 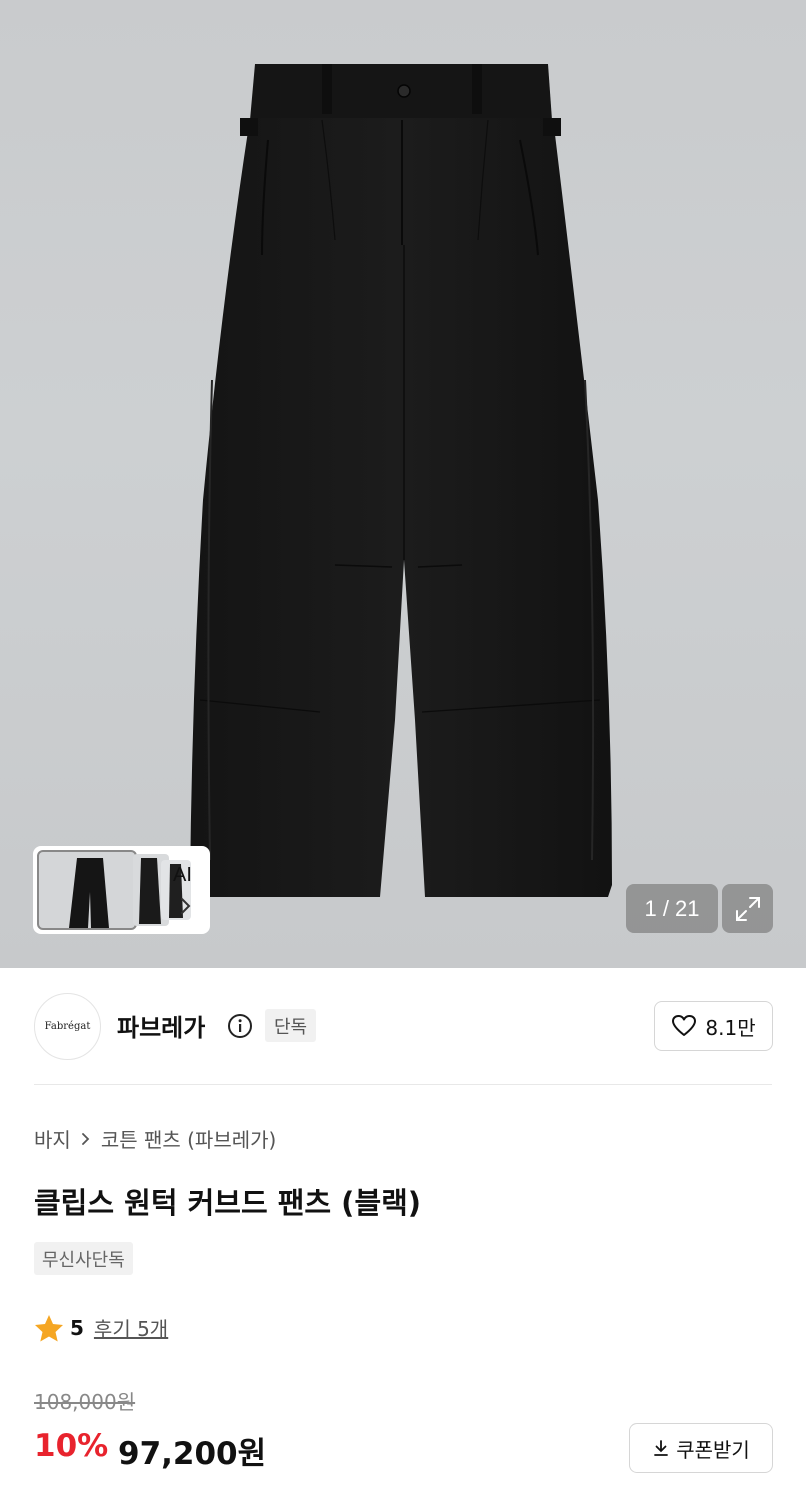 What do you see at coordinates (189, 1138) in the screenshot?
I see `breadcrumb-subcategory: 코튼 팬츠 (파브레가)` at bounding box center [189, 1138].